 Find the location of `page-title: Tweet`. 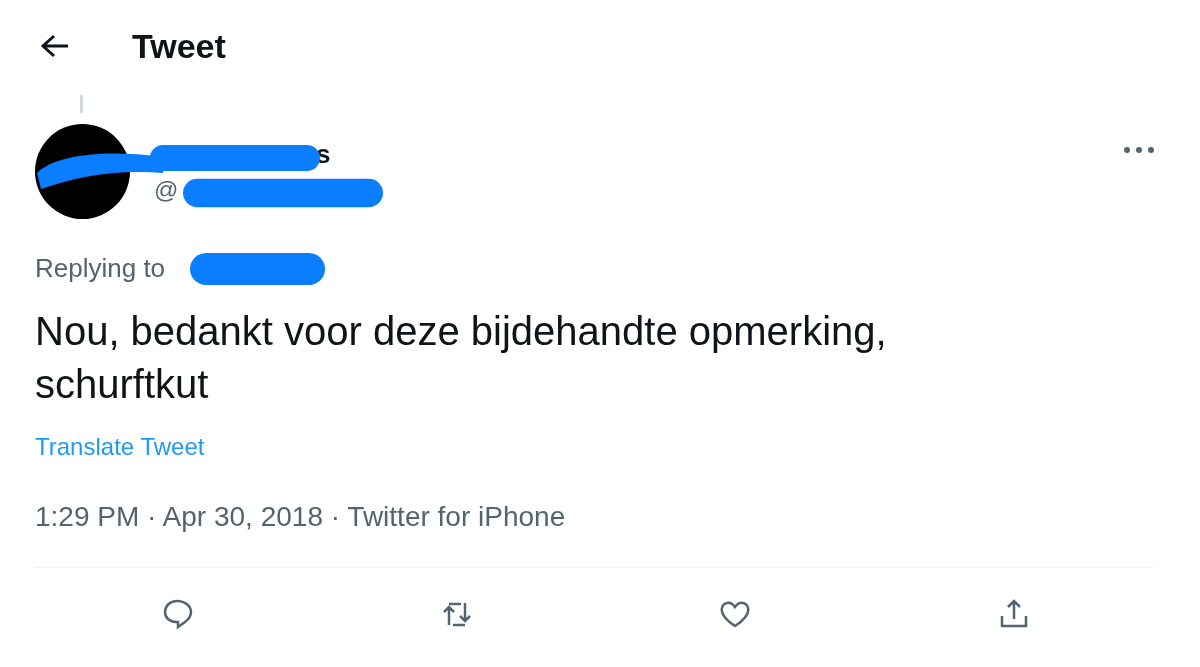

page-title: Tweet is located at coordinates (179, 46).